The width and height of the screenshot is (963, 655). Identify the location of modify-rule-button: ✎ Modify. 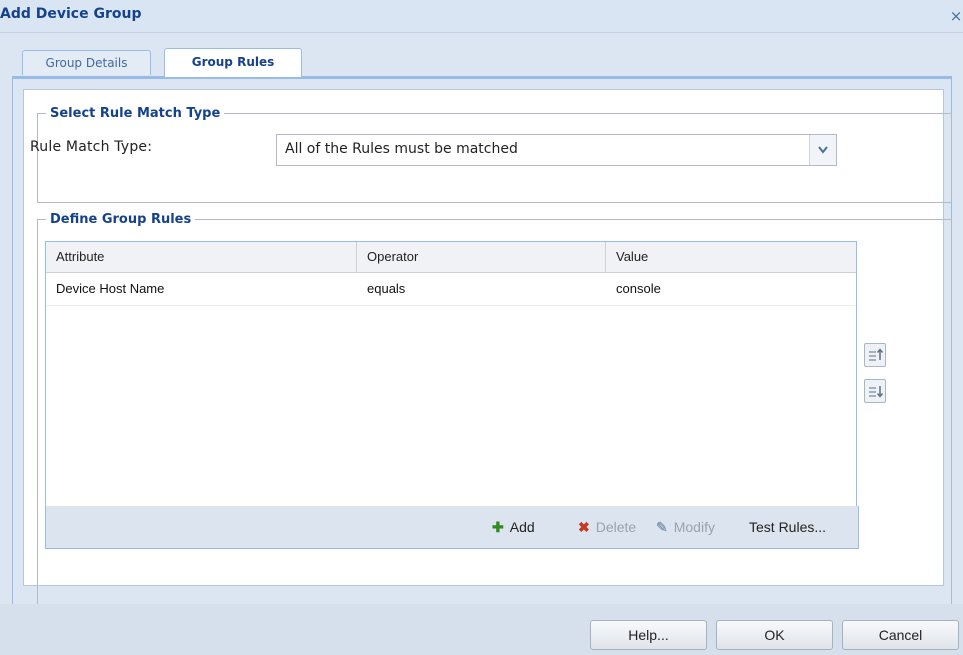
(685, 527).